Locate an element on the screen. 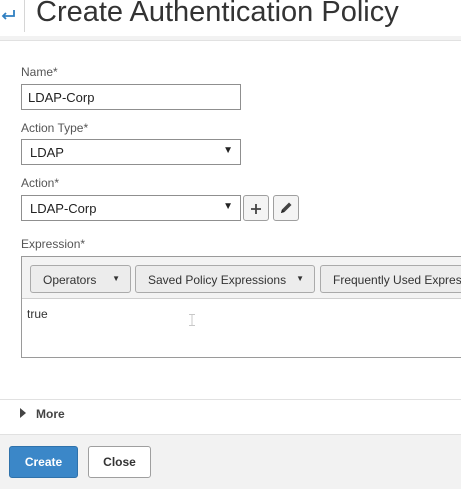  expression-input: true is located at coordinates (37, 314).